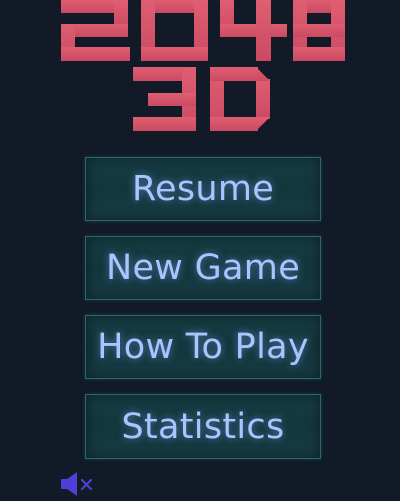 This screenshot has width=400, height=501. I want to click on logo-letter-d, so click(240, 99).